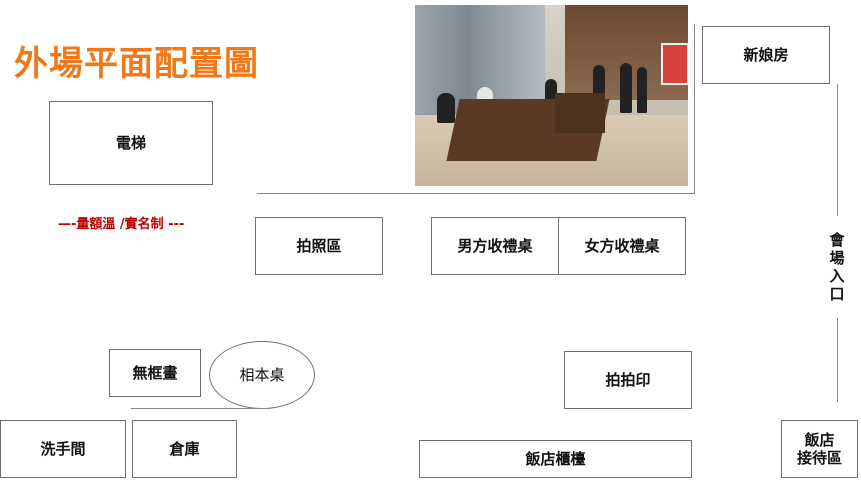 The image size is (861, 484). Describe the element at coordinates (63, 449) in the screenshot. I see `restroom-box: 洗手間` at that location.